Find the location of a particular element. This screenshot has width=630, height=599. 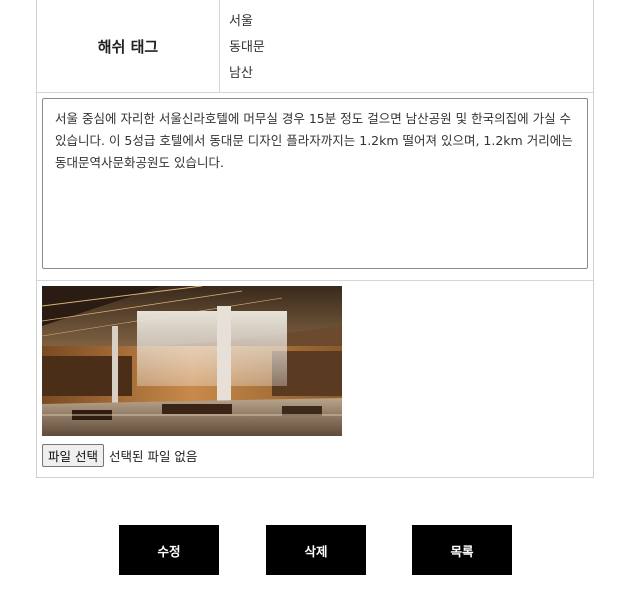

list-button: 목록 is located at coordinates (462, 550).